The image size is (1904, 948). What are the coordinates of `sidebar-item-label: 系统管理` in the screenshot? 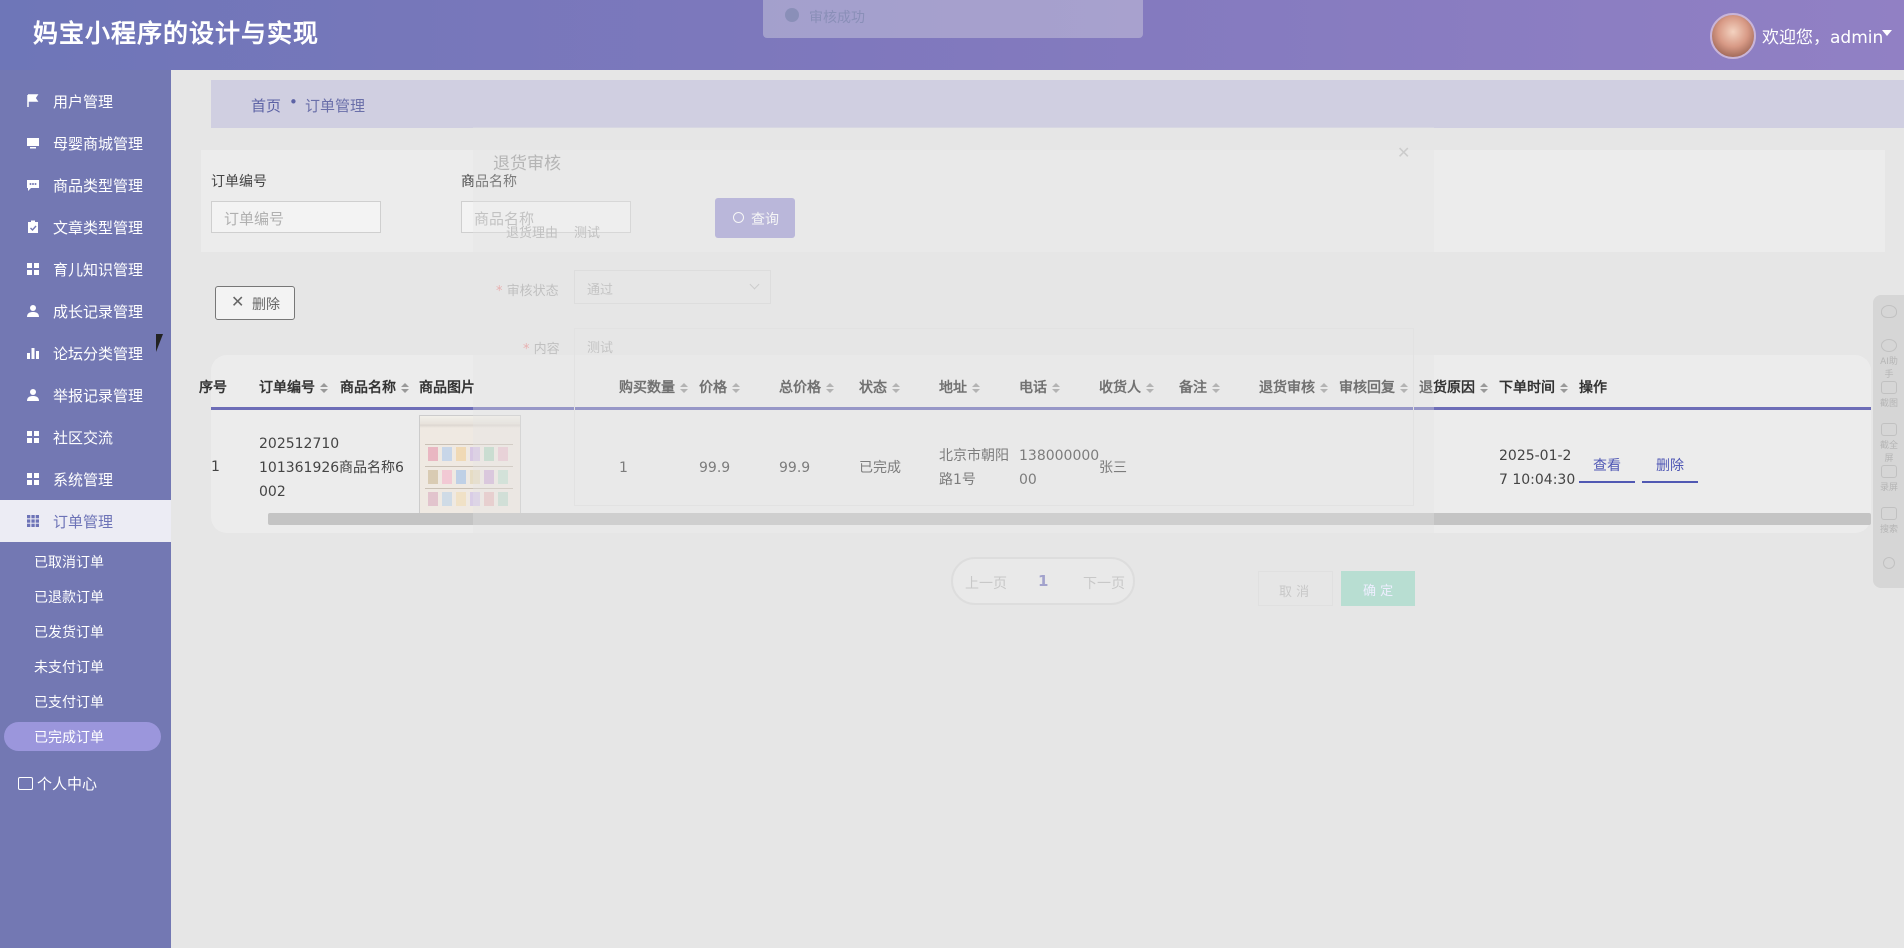 It's located at (83, 480).